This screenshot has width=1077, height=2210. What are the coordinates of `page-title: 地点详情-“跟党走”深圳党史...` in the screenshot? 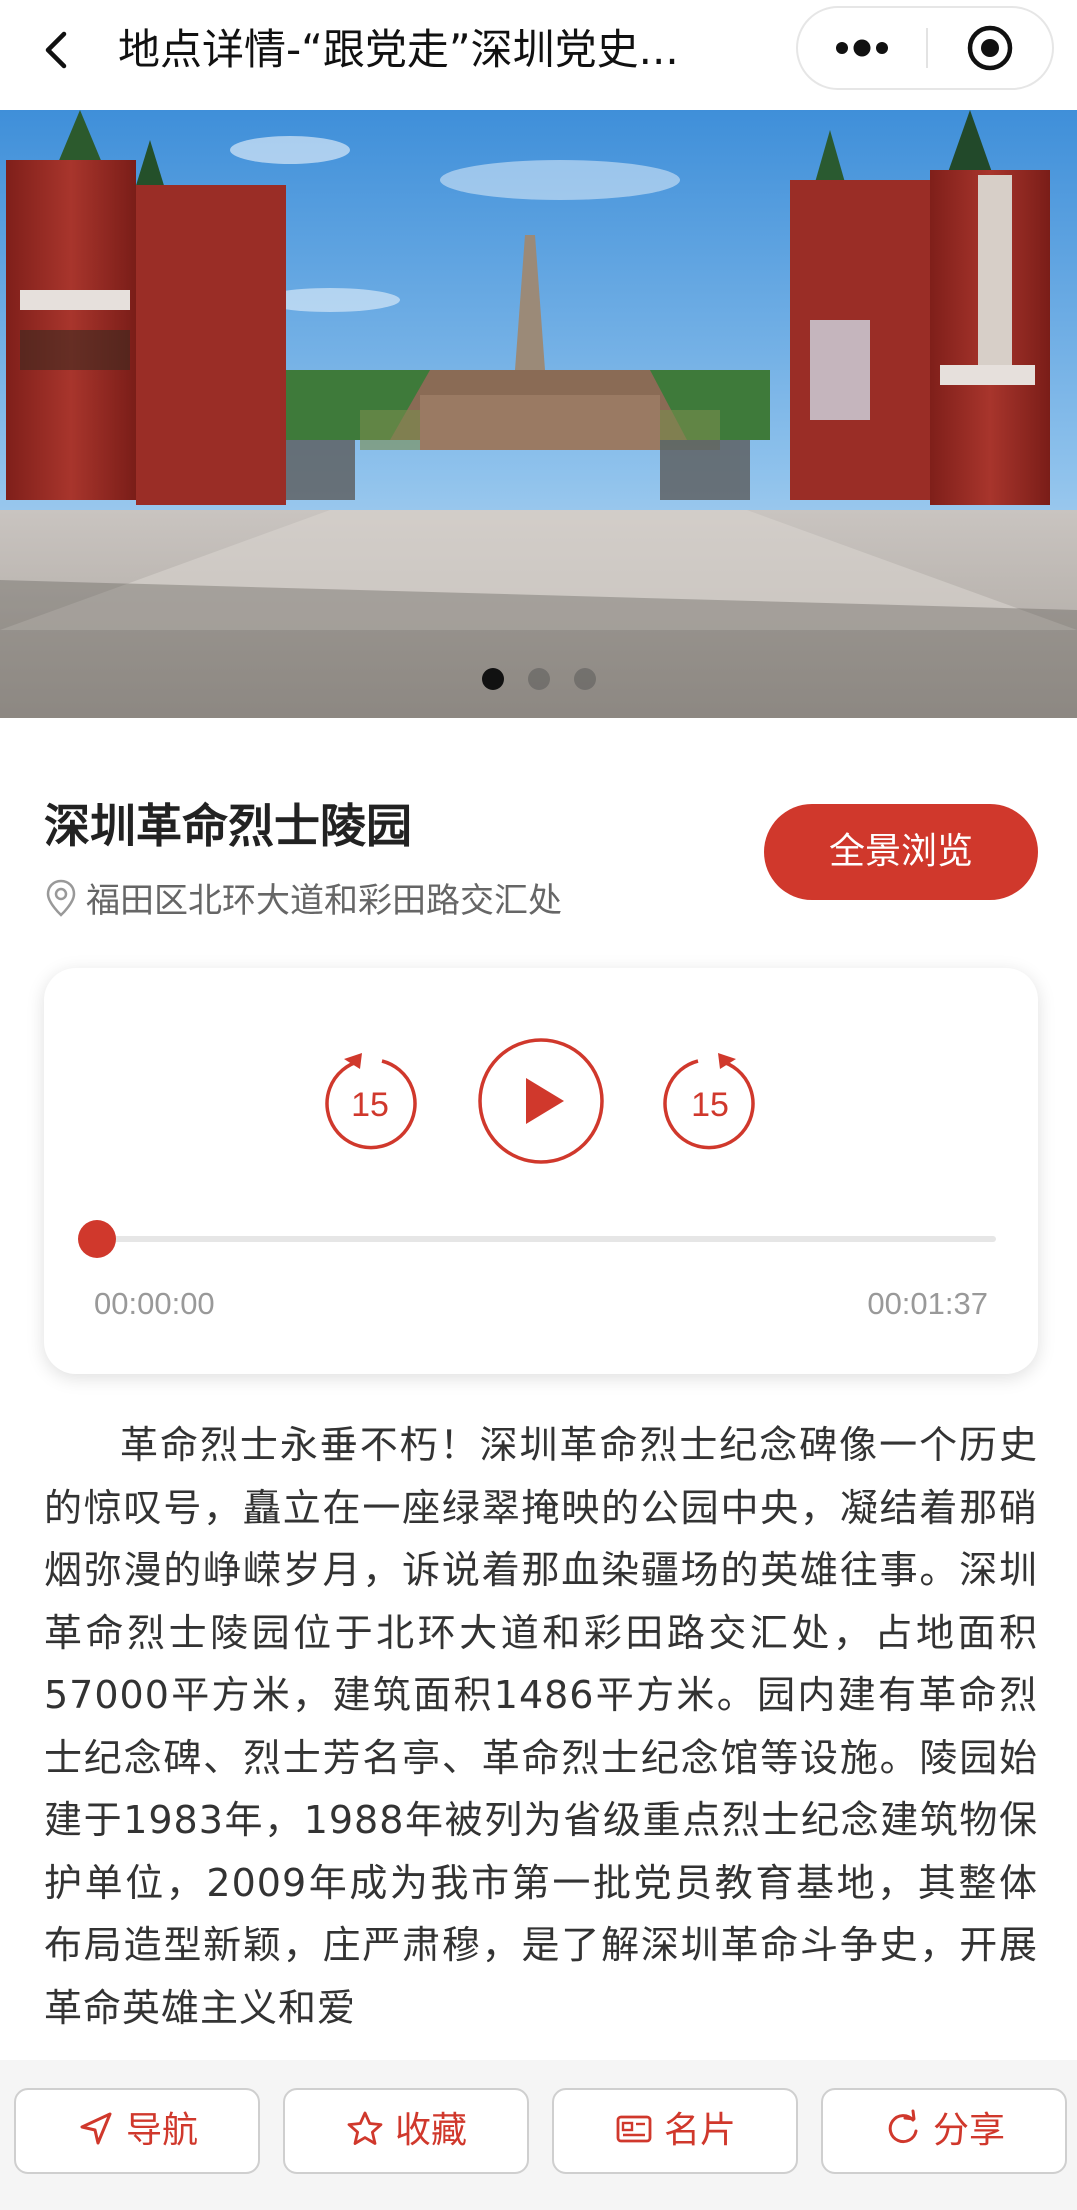 It's located at (398, 49).